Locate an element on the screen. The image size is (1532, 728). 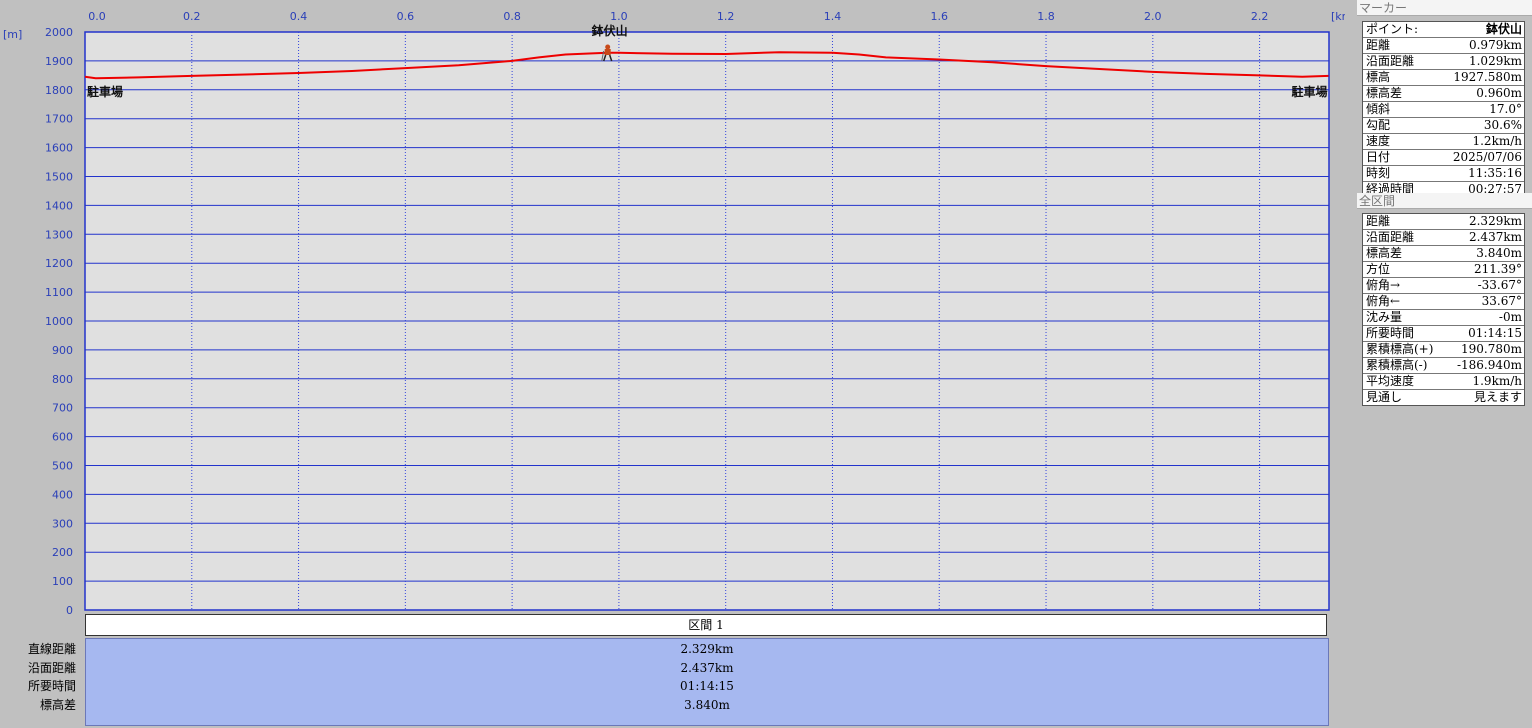
section-row-label: 所要時間 is located at coordinates (51, 686).